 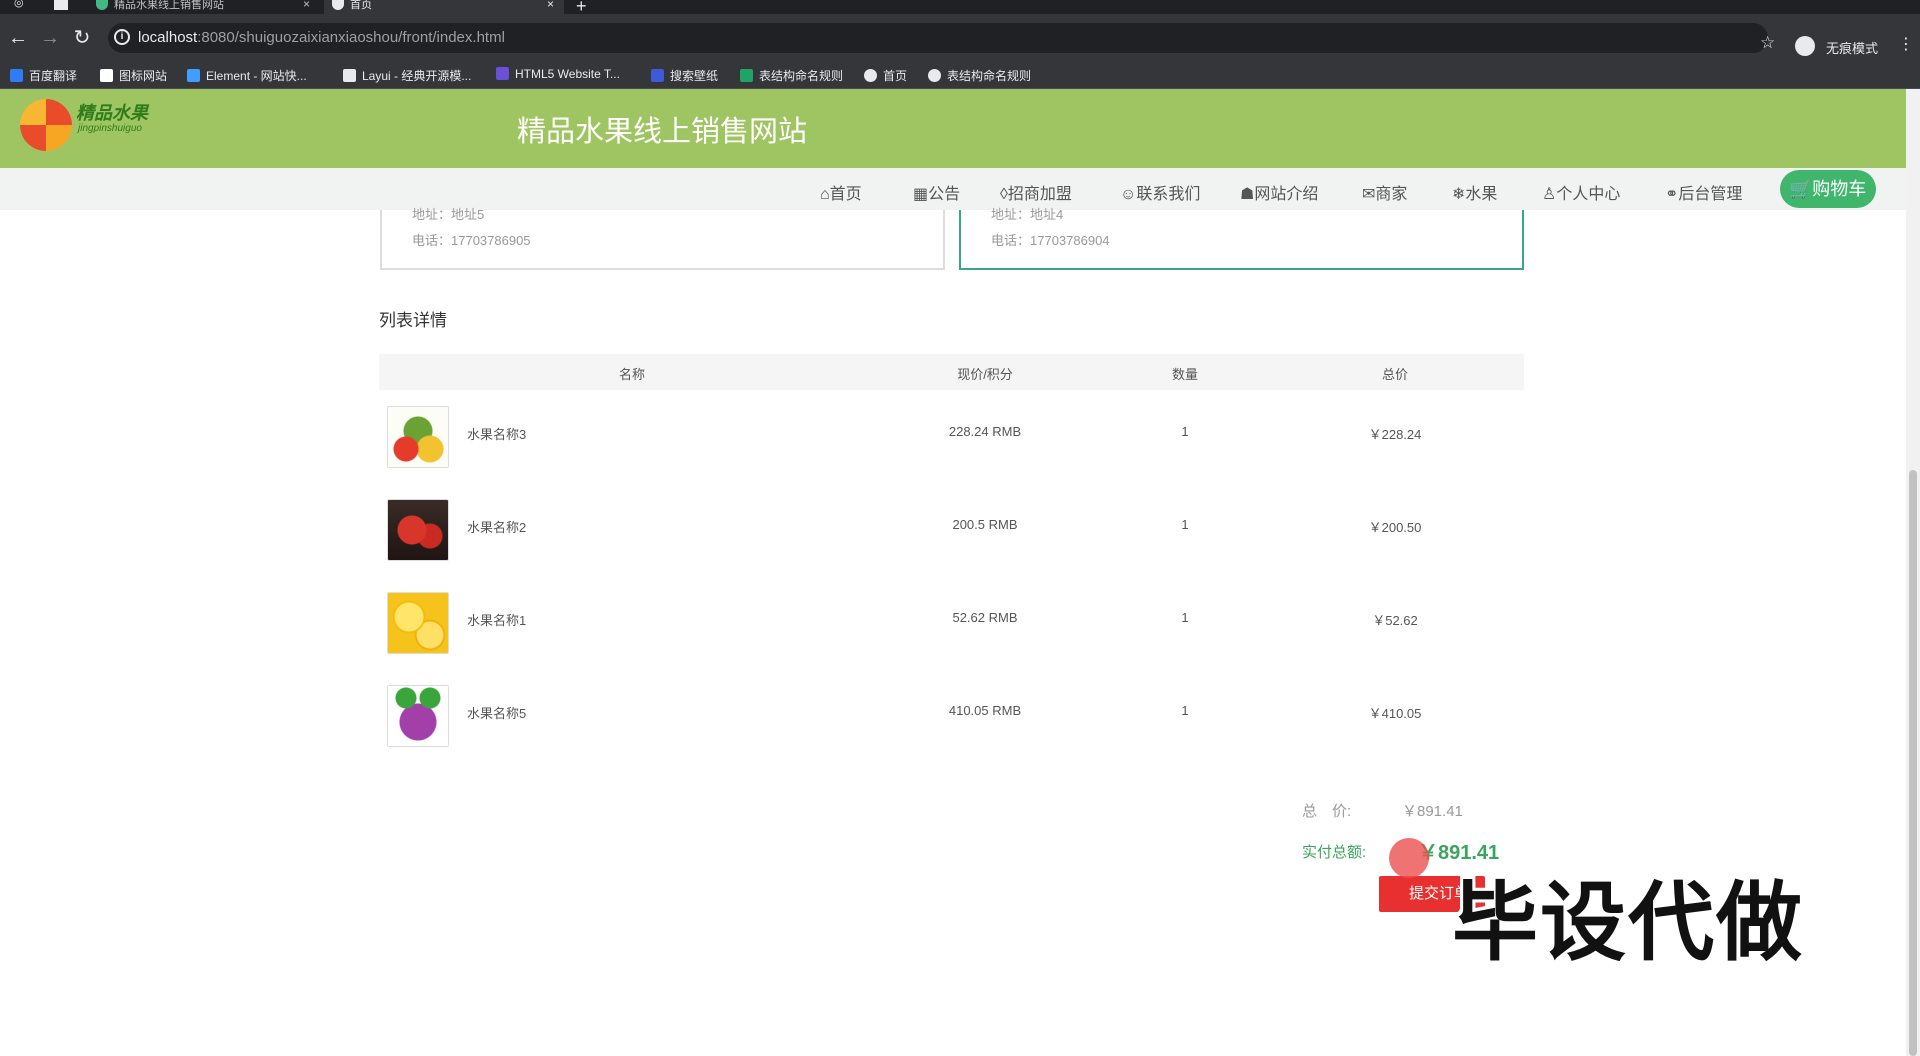 What do you see at coordinates (1703, 192) in the screenshot?
I see `nav-item-admin: ⚭后台管理` at bounding box center [1703, 192].